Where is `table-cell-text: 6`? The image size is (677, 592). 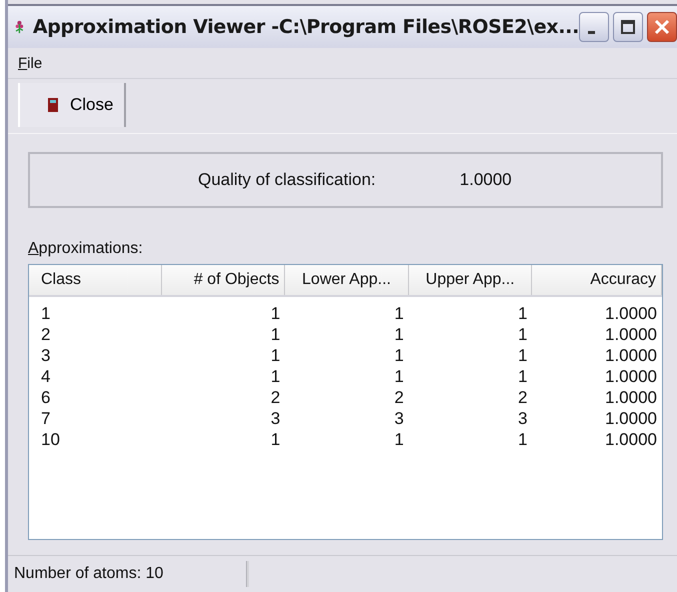
table-cell-text: 6 is located at coordinates (46, 398).